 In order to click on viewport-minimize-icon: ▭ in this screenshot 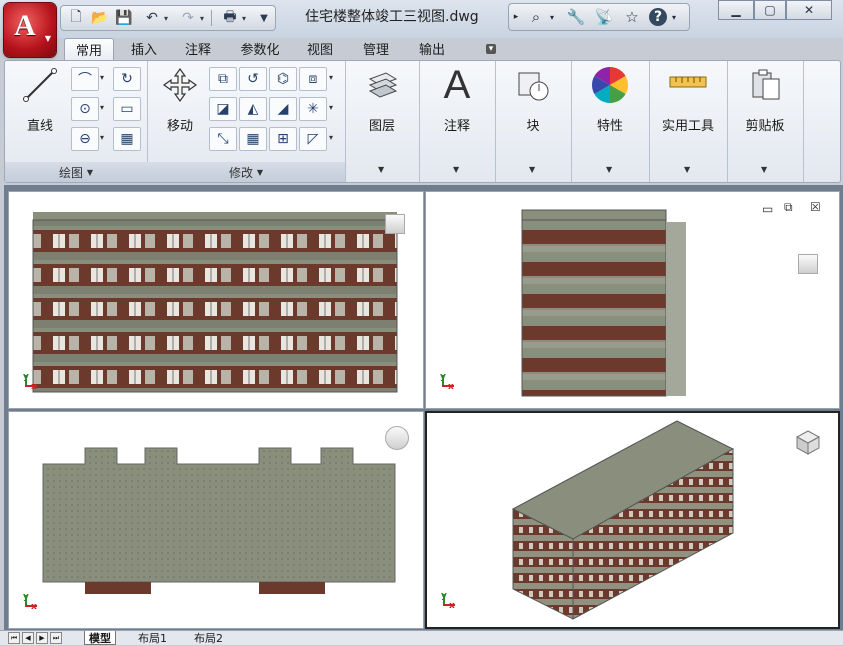, I will do `click(767, 209)`.